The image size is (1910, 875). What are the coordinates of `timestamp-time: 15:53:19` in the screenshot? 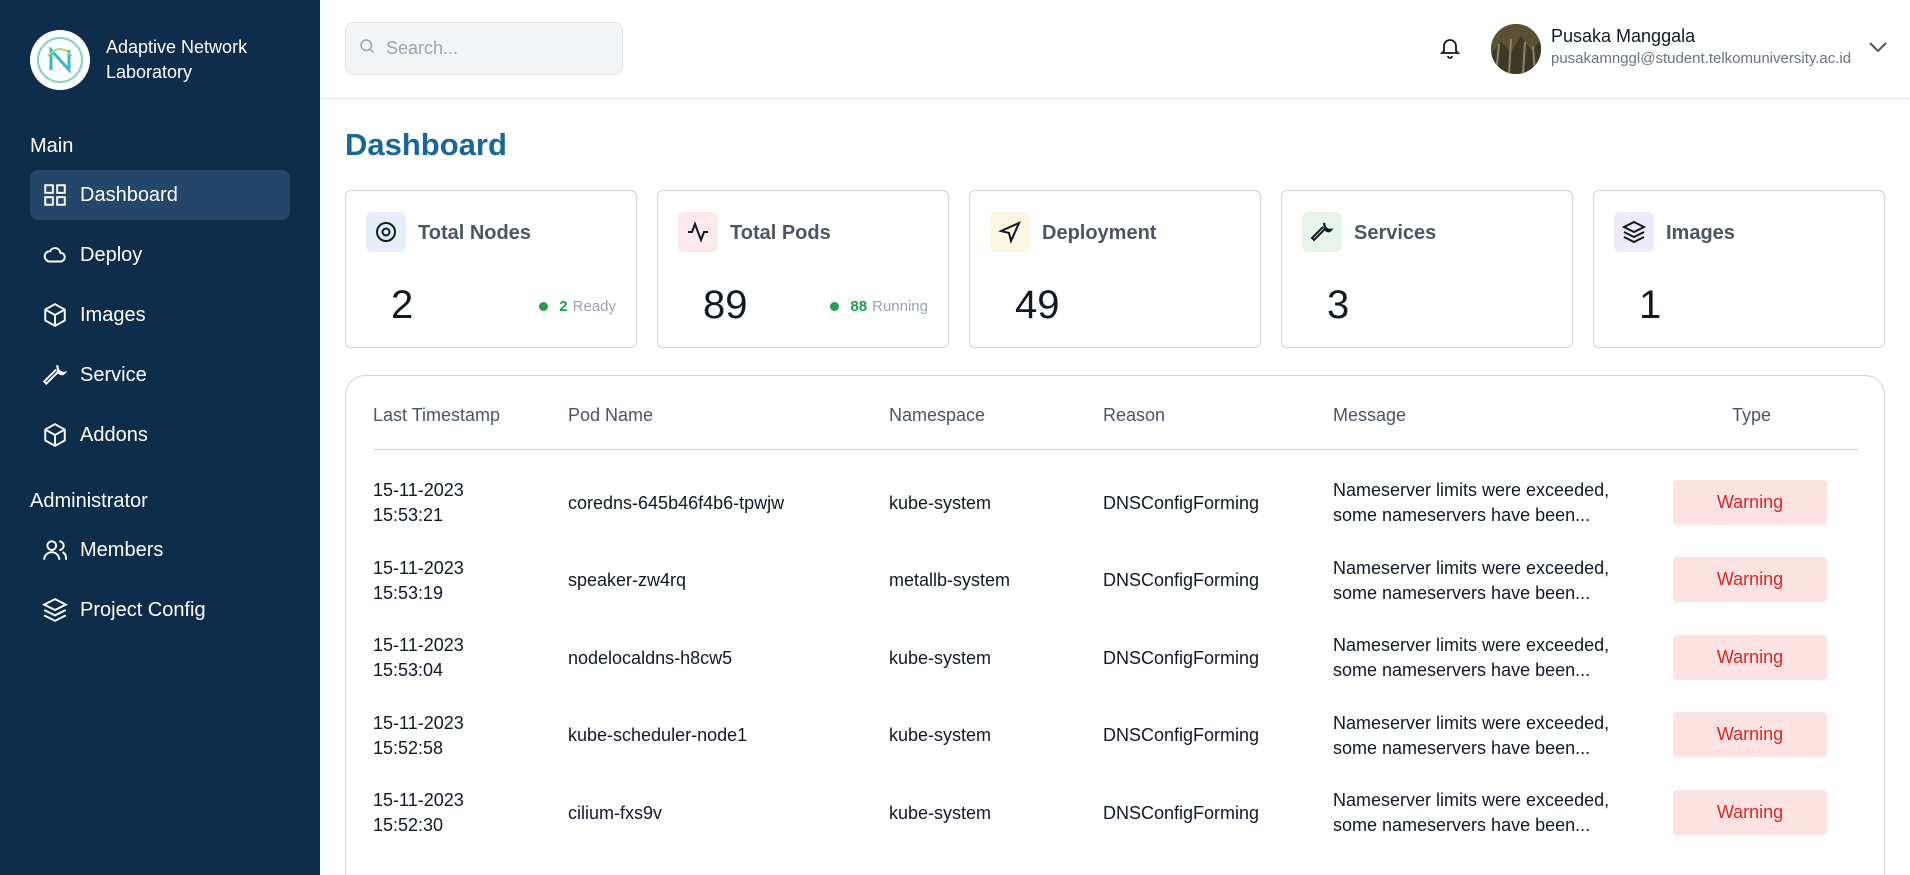 It's located at (408, 593).